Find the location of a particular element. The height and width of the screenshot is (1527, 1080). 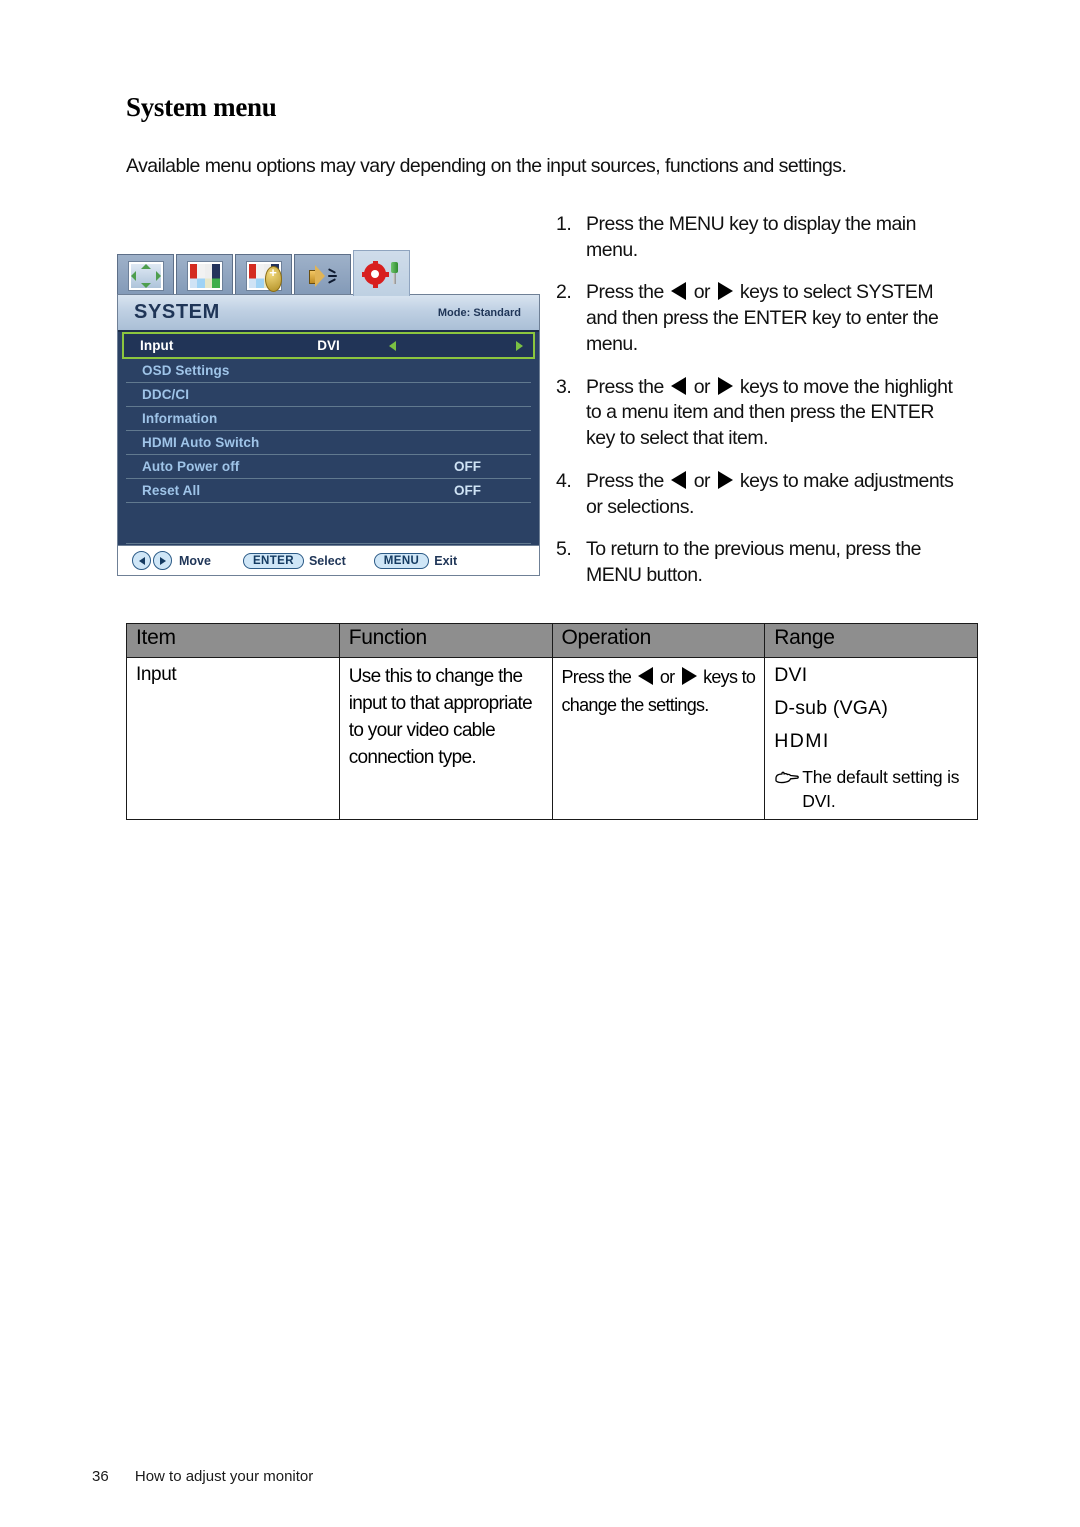

osd-footer-move-label: Move is located at coordinates (195, 560).